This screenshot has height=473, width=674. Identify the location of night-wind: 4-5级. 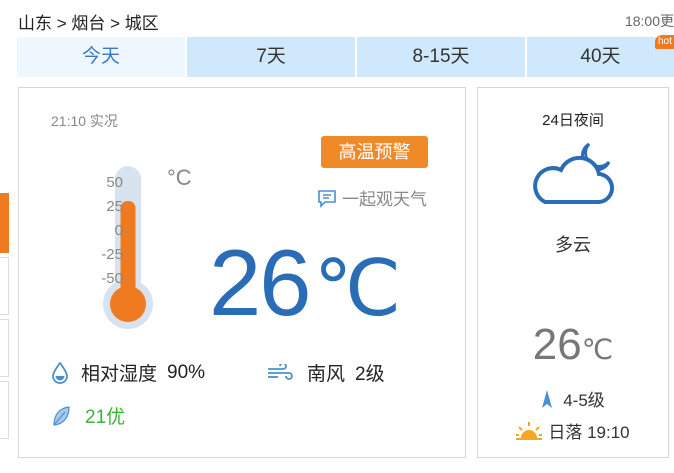
(573, 398).